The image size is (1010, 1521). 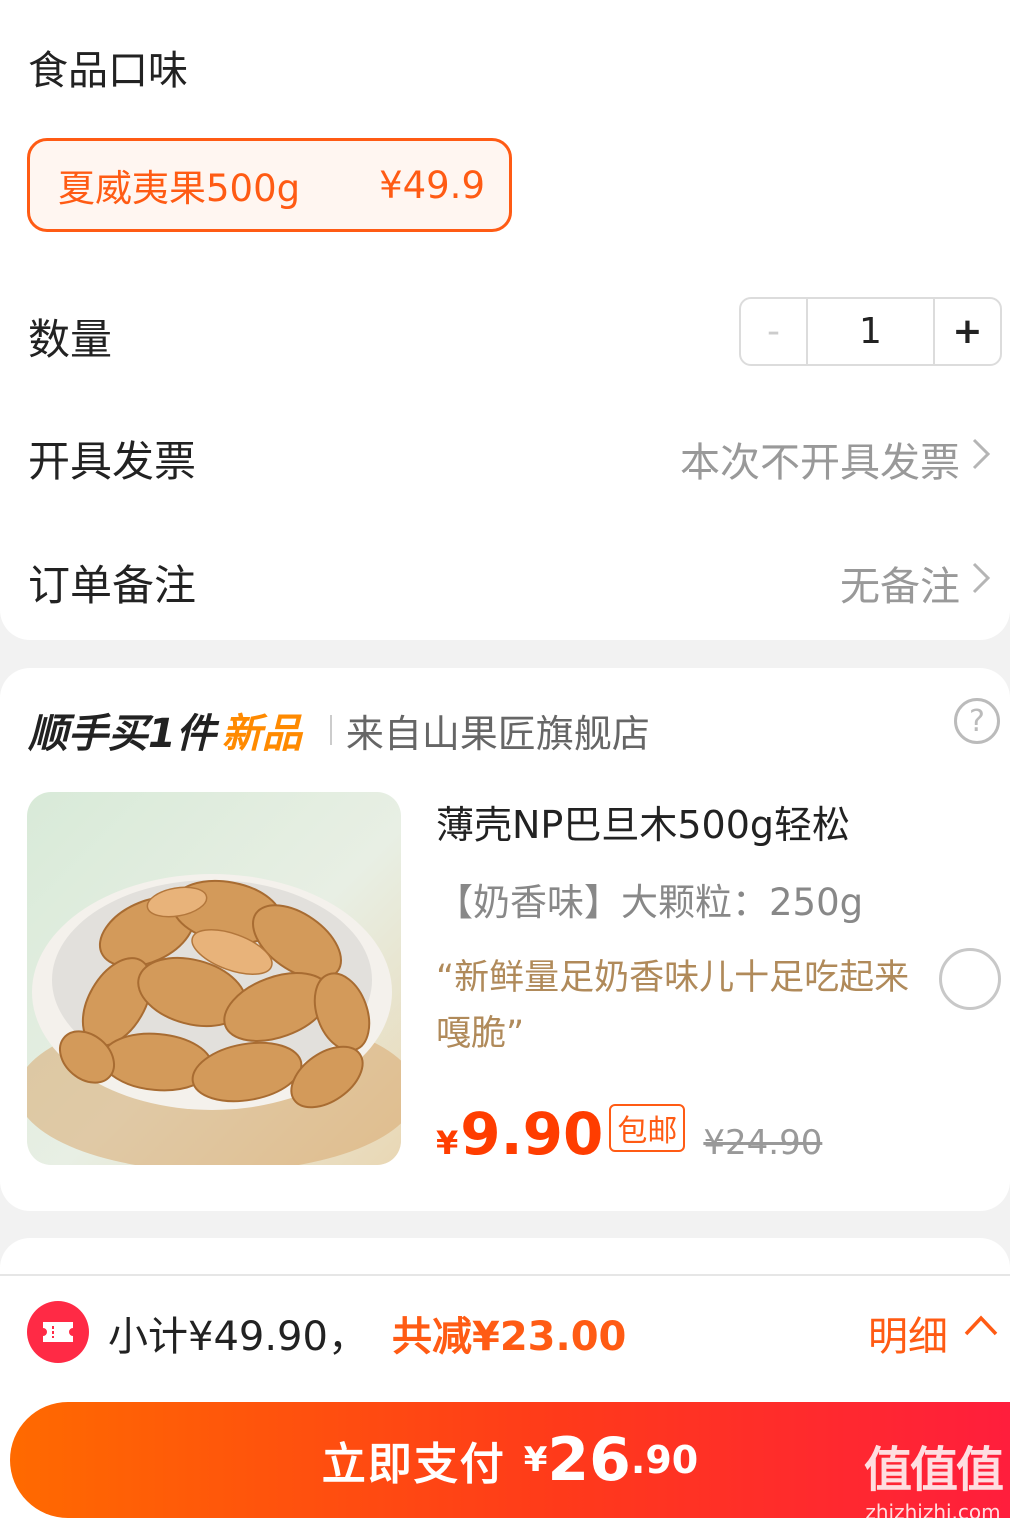 What do you see at coordinates (510, 1460) in the screenshot?
I see `pay-now-button: 立即支付 ¥ 26 .90` at bounding box center [510, 1460].